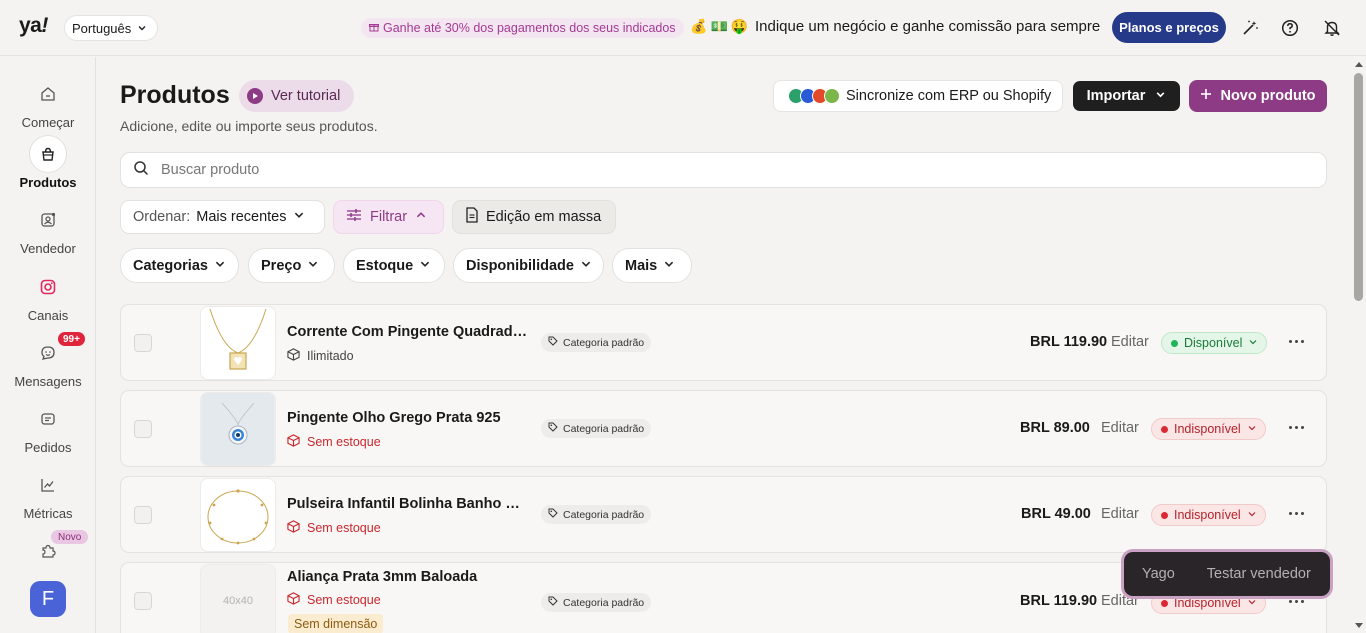  I want to click on filter-preco: Preço, so click(291, 265).